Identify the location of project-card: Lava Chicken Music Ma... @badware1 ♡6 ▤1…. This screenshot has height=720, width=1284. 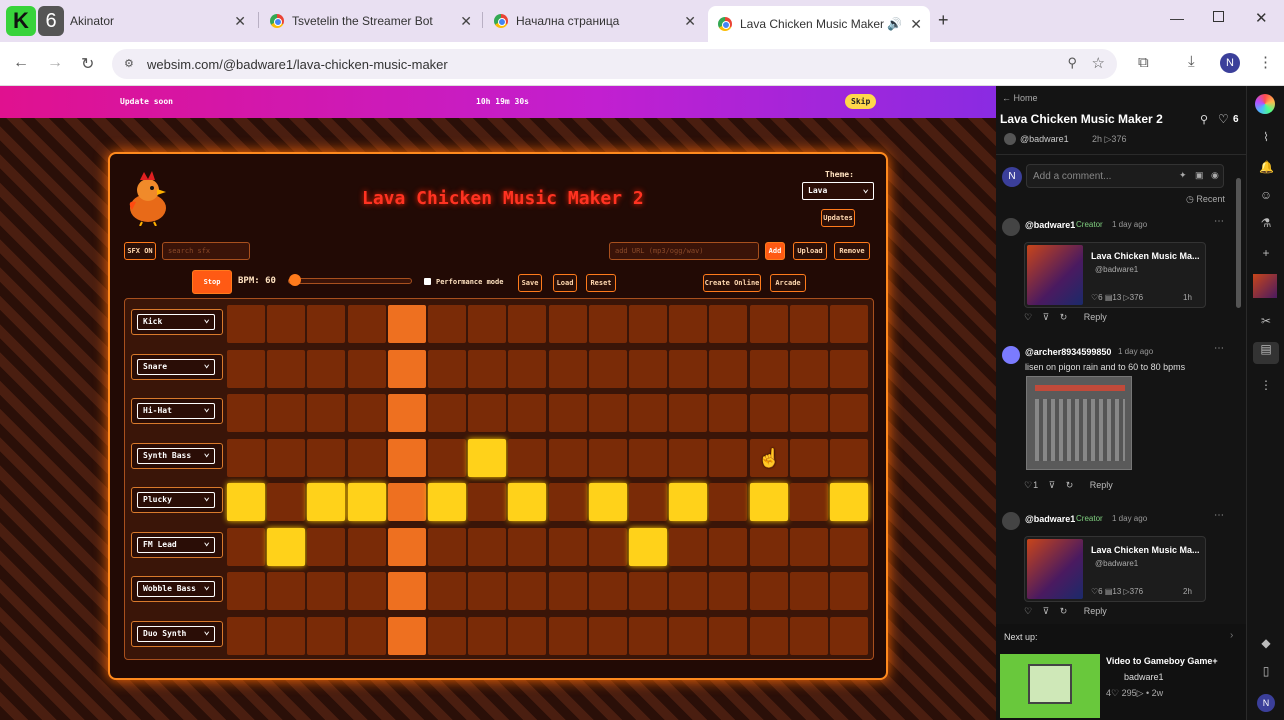
(1115, 275).